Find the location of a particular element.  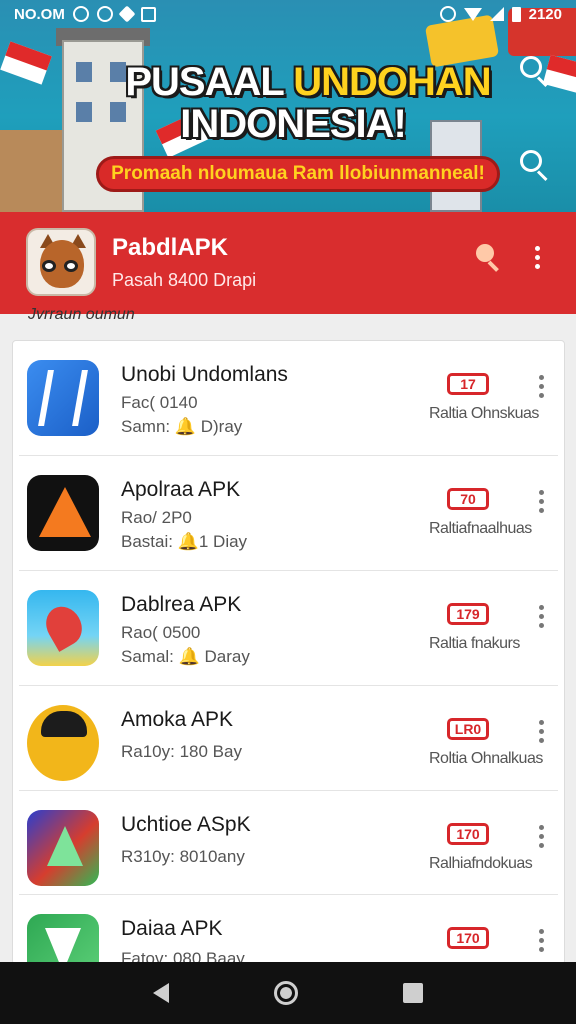

app-meta: Bastai: 🔔1 Diay is located at coordinates (184, 541).